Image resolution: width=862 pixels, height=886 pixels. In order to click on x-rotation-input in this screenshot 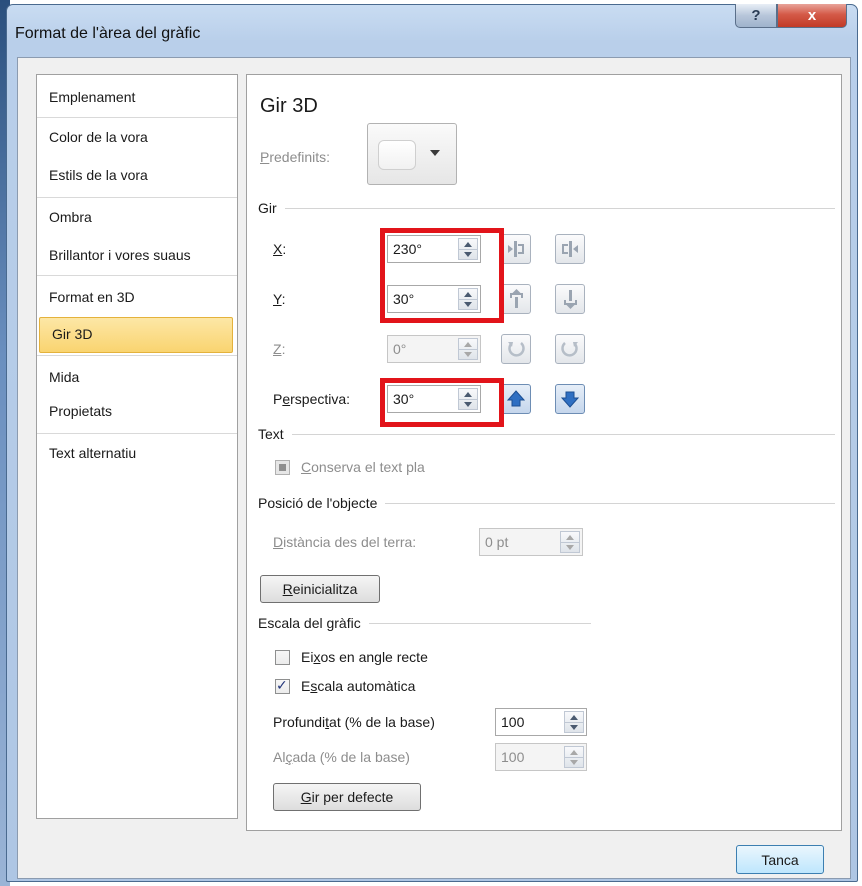, I will do `click(422, 249)`.